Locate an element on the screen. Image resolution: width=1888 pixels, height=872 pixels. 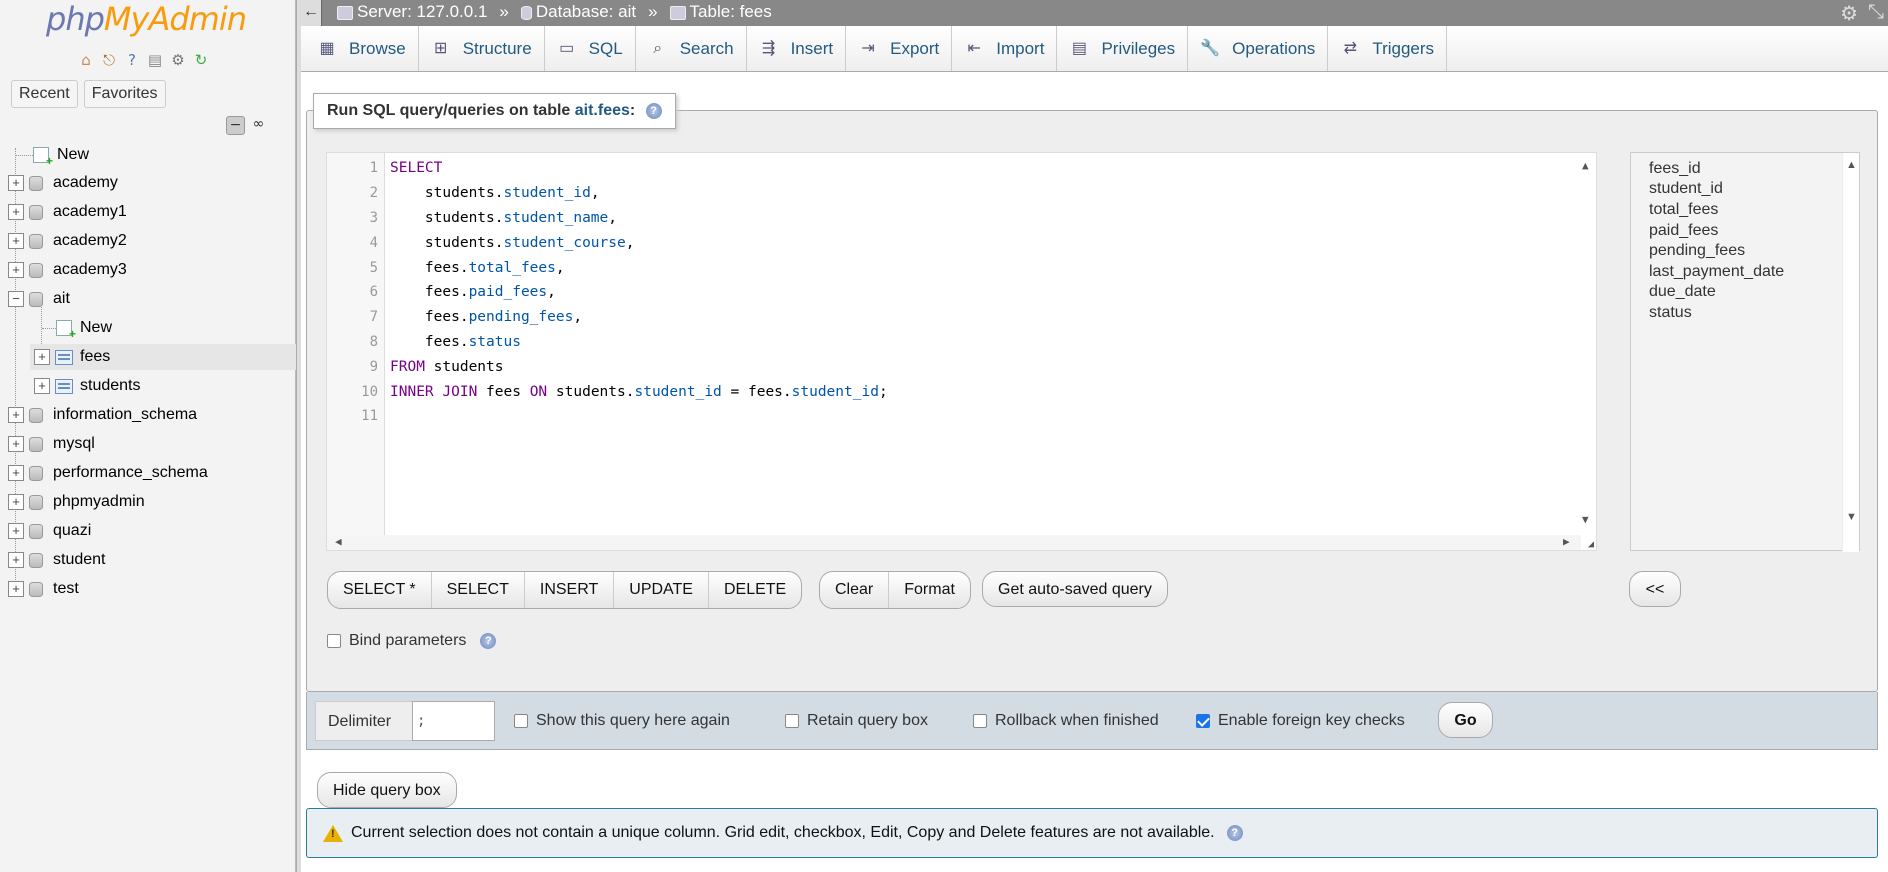
scroll-left-icon: ◀ is located at coordinates (338, 541).